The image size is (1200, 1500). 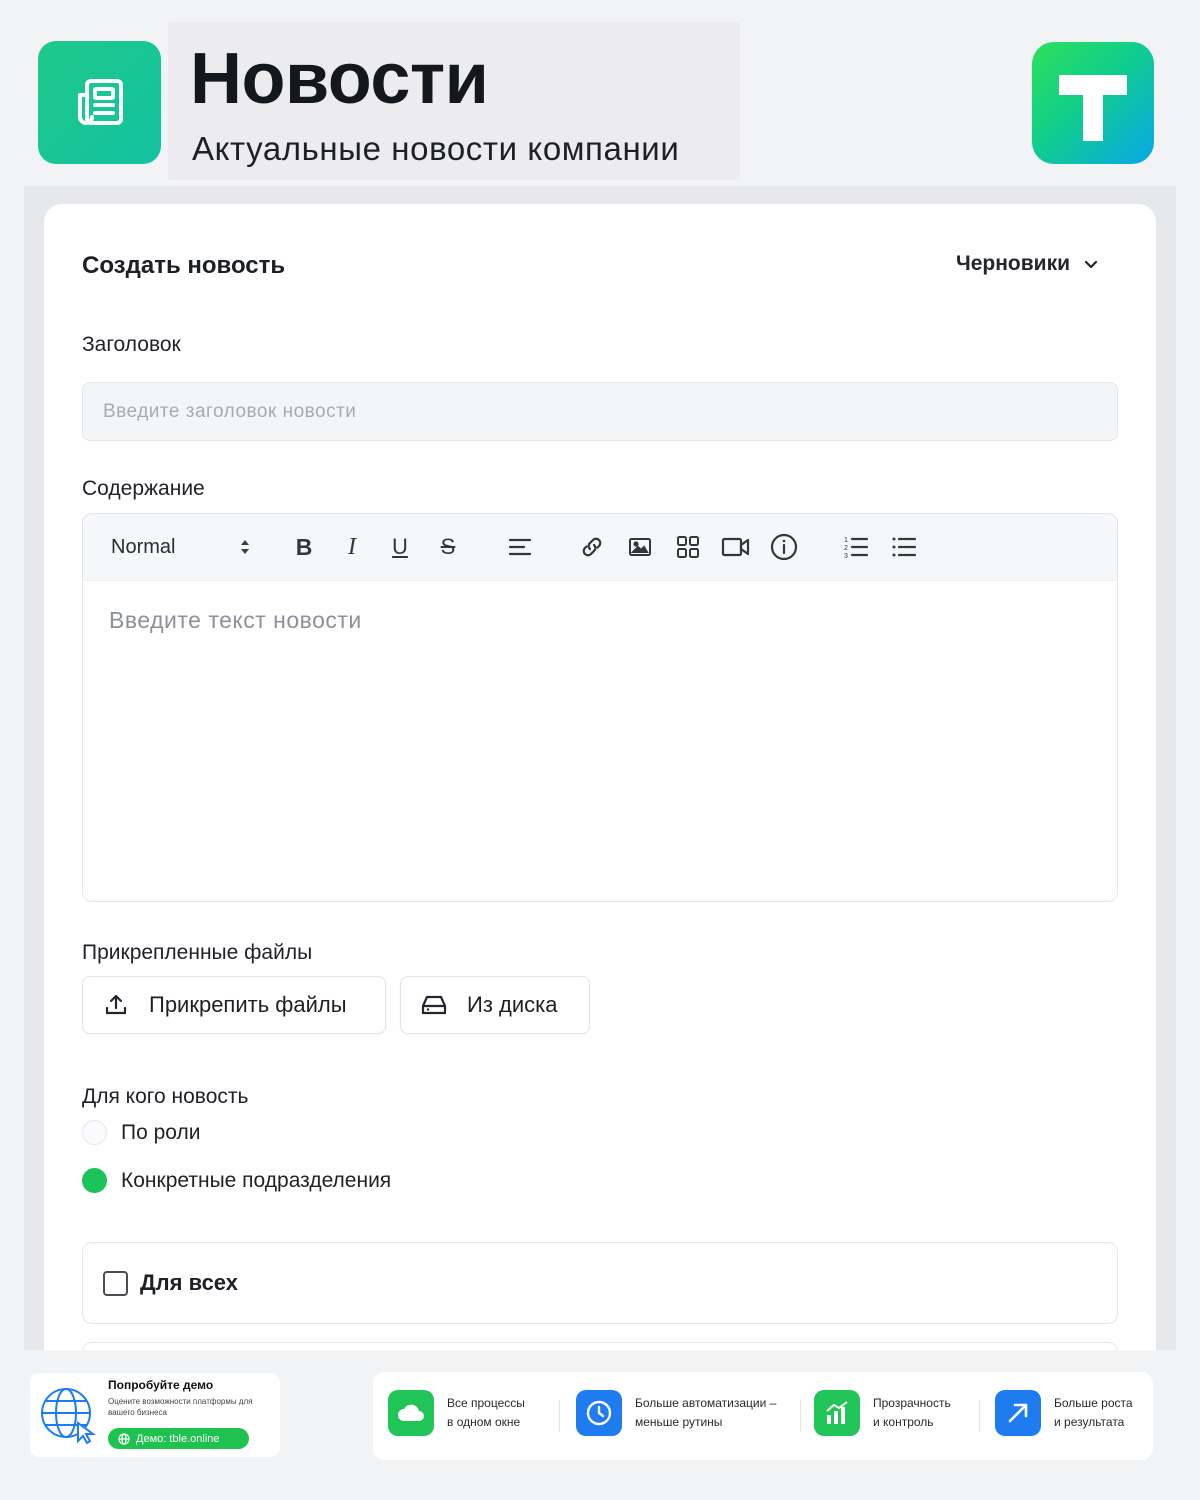 What do you see at coordinates (1012, 263) in the screenshot?
I see `drafts-label: Черновики` at bounding box center [1012, 263].